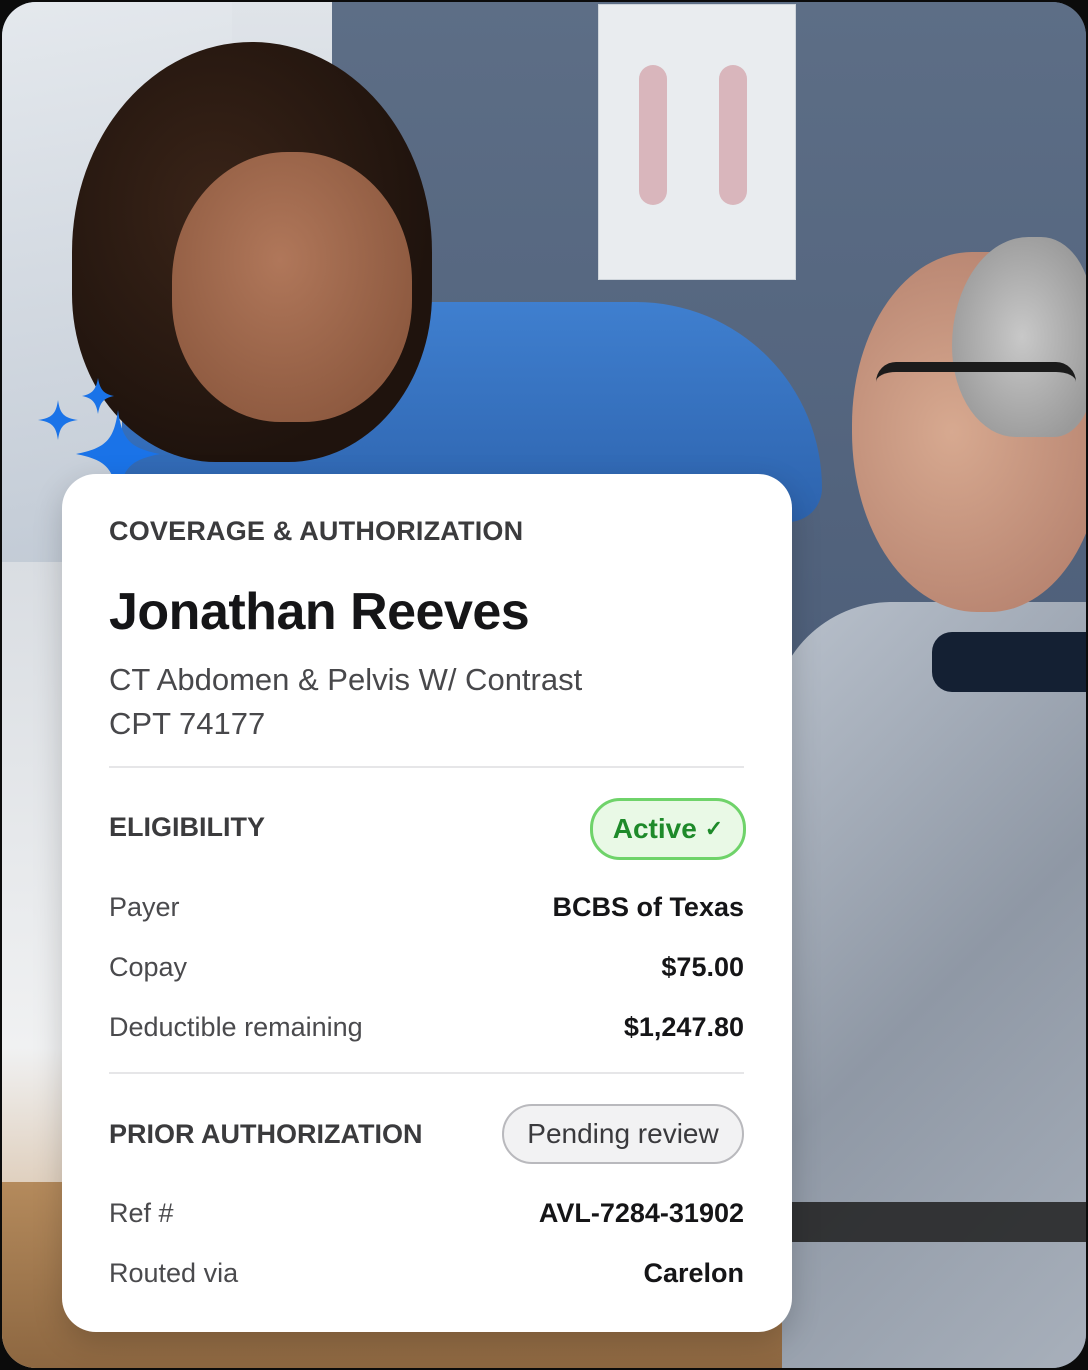 This screenshot has width=1088, height=1370. What do you see at coordinates (1009, 662) in the screenshot?
I see `patient-collar` at bounding box center [1009, 662].